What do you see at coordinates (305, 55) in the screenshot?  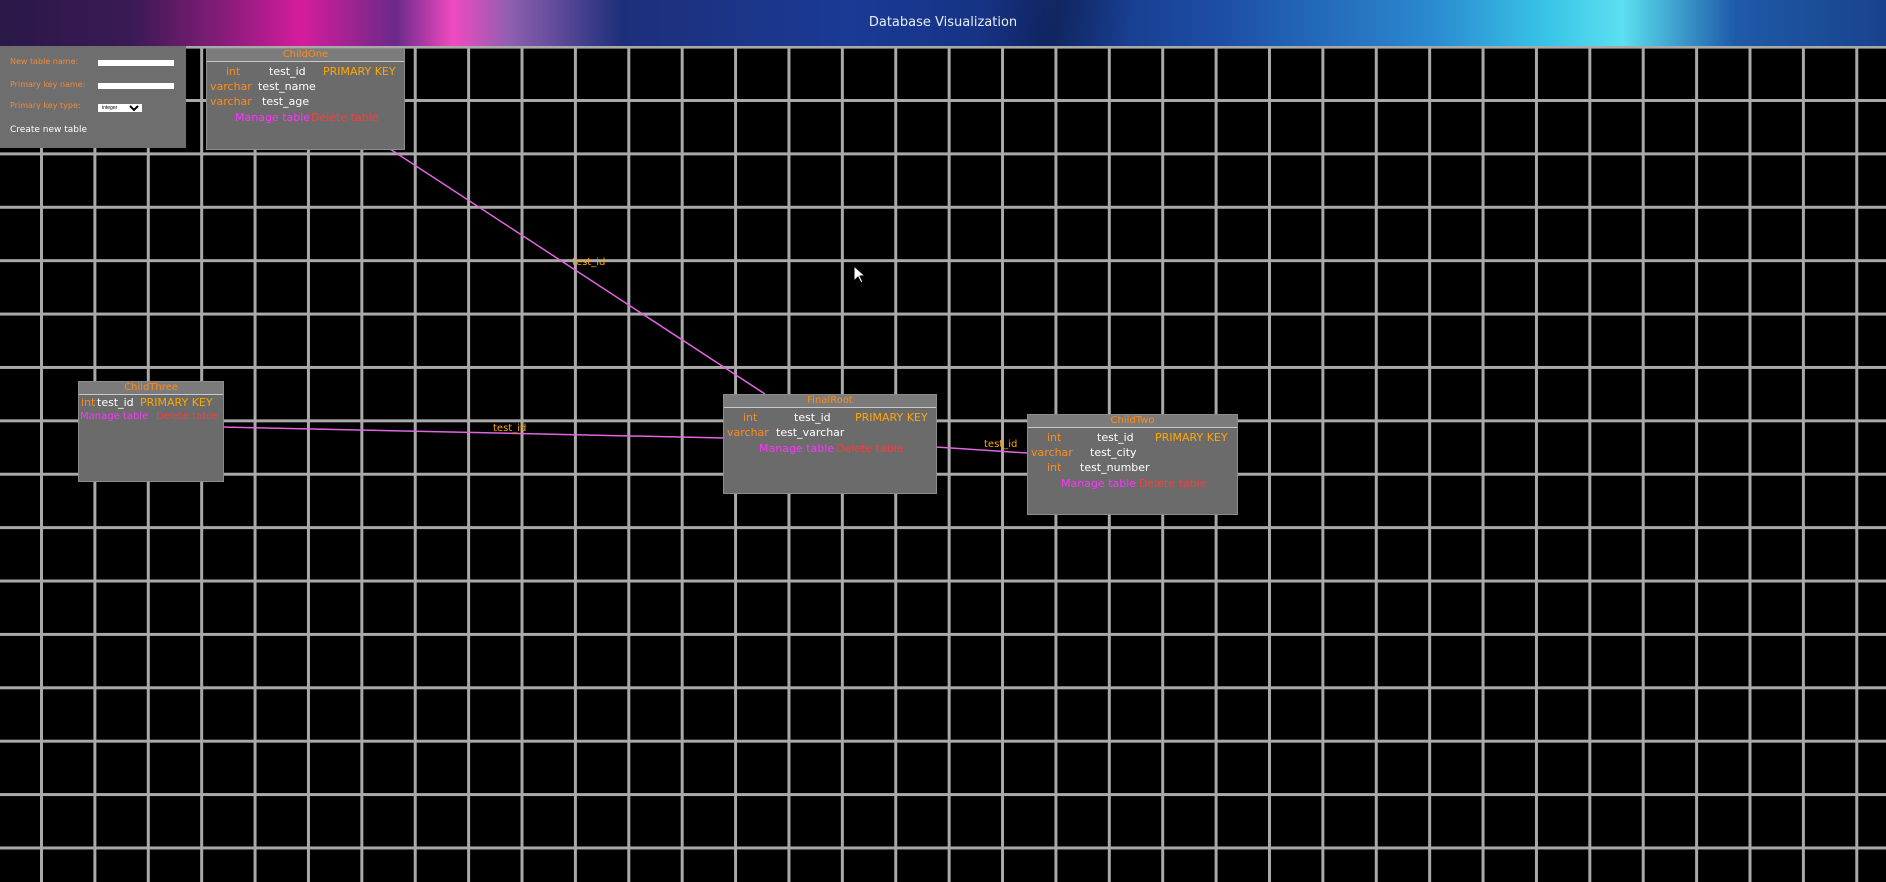 I see `table-title: ChildOne` at bounding box center [305, 55].